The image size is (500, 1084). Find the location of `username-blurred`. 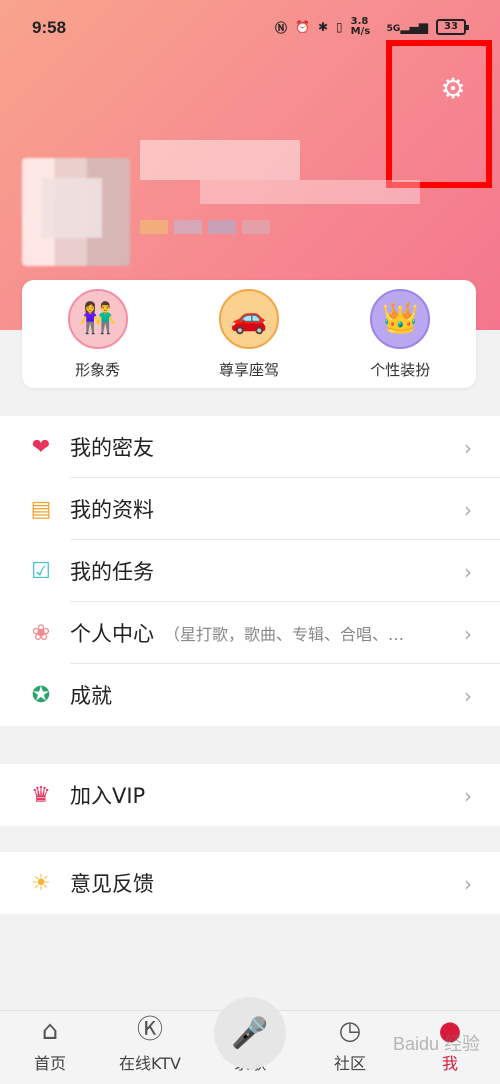

username-blurred is located at coordinates (220, 160).